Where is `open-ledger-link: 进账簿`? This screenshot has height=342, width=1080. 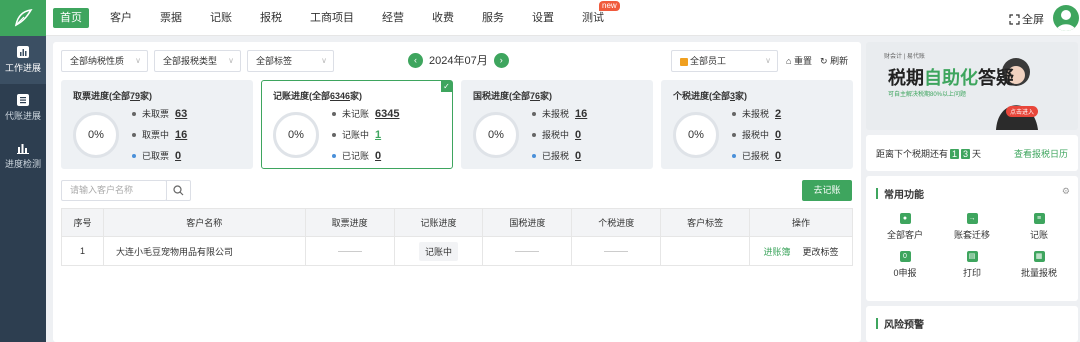
open-ledger-link: 进账簿 is located at coordinates (777, 252).